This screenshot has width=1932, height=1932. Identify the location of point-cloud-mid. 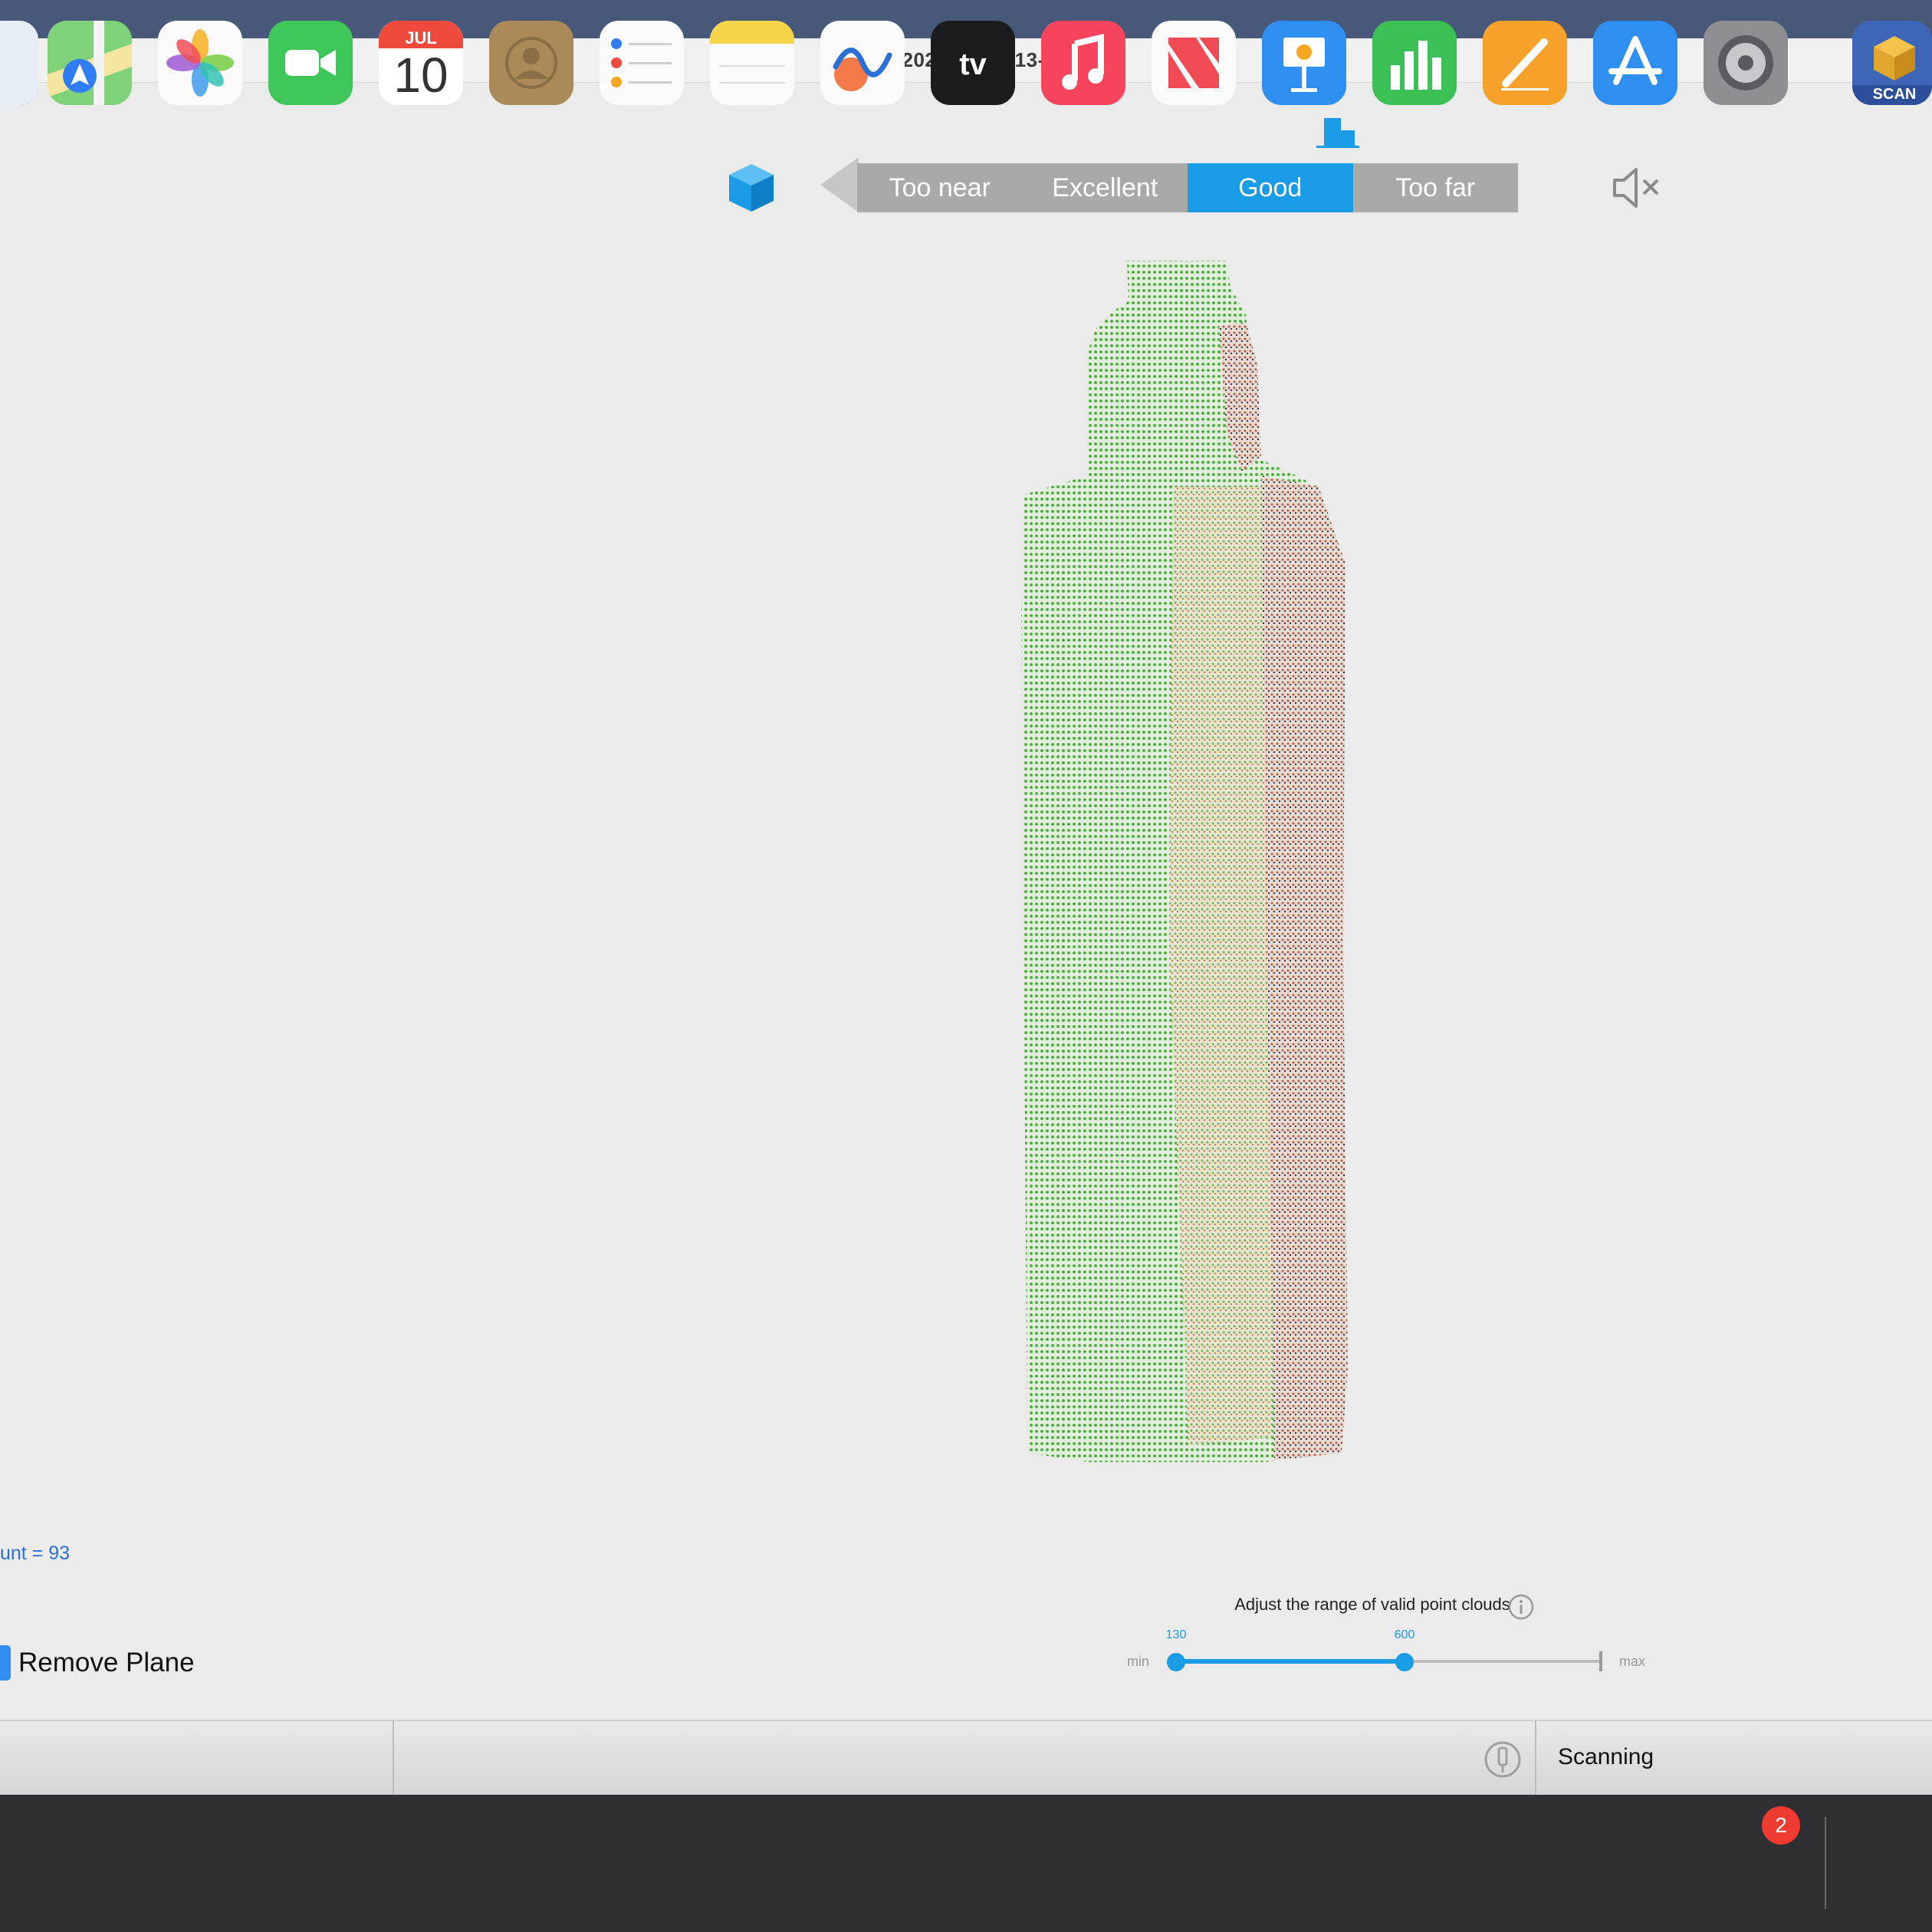
(1221, 966).